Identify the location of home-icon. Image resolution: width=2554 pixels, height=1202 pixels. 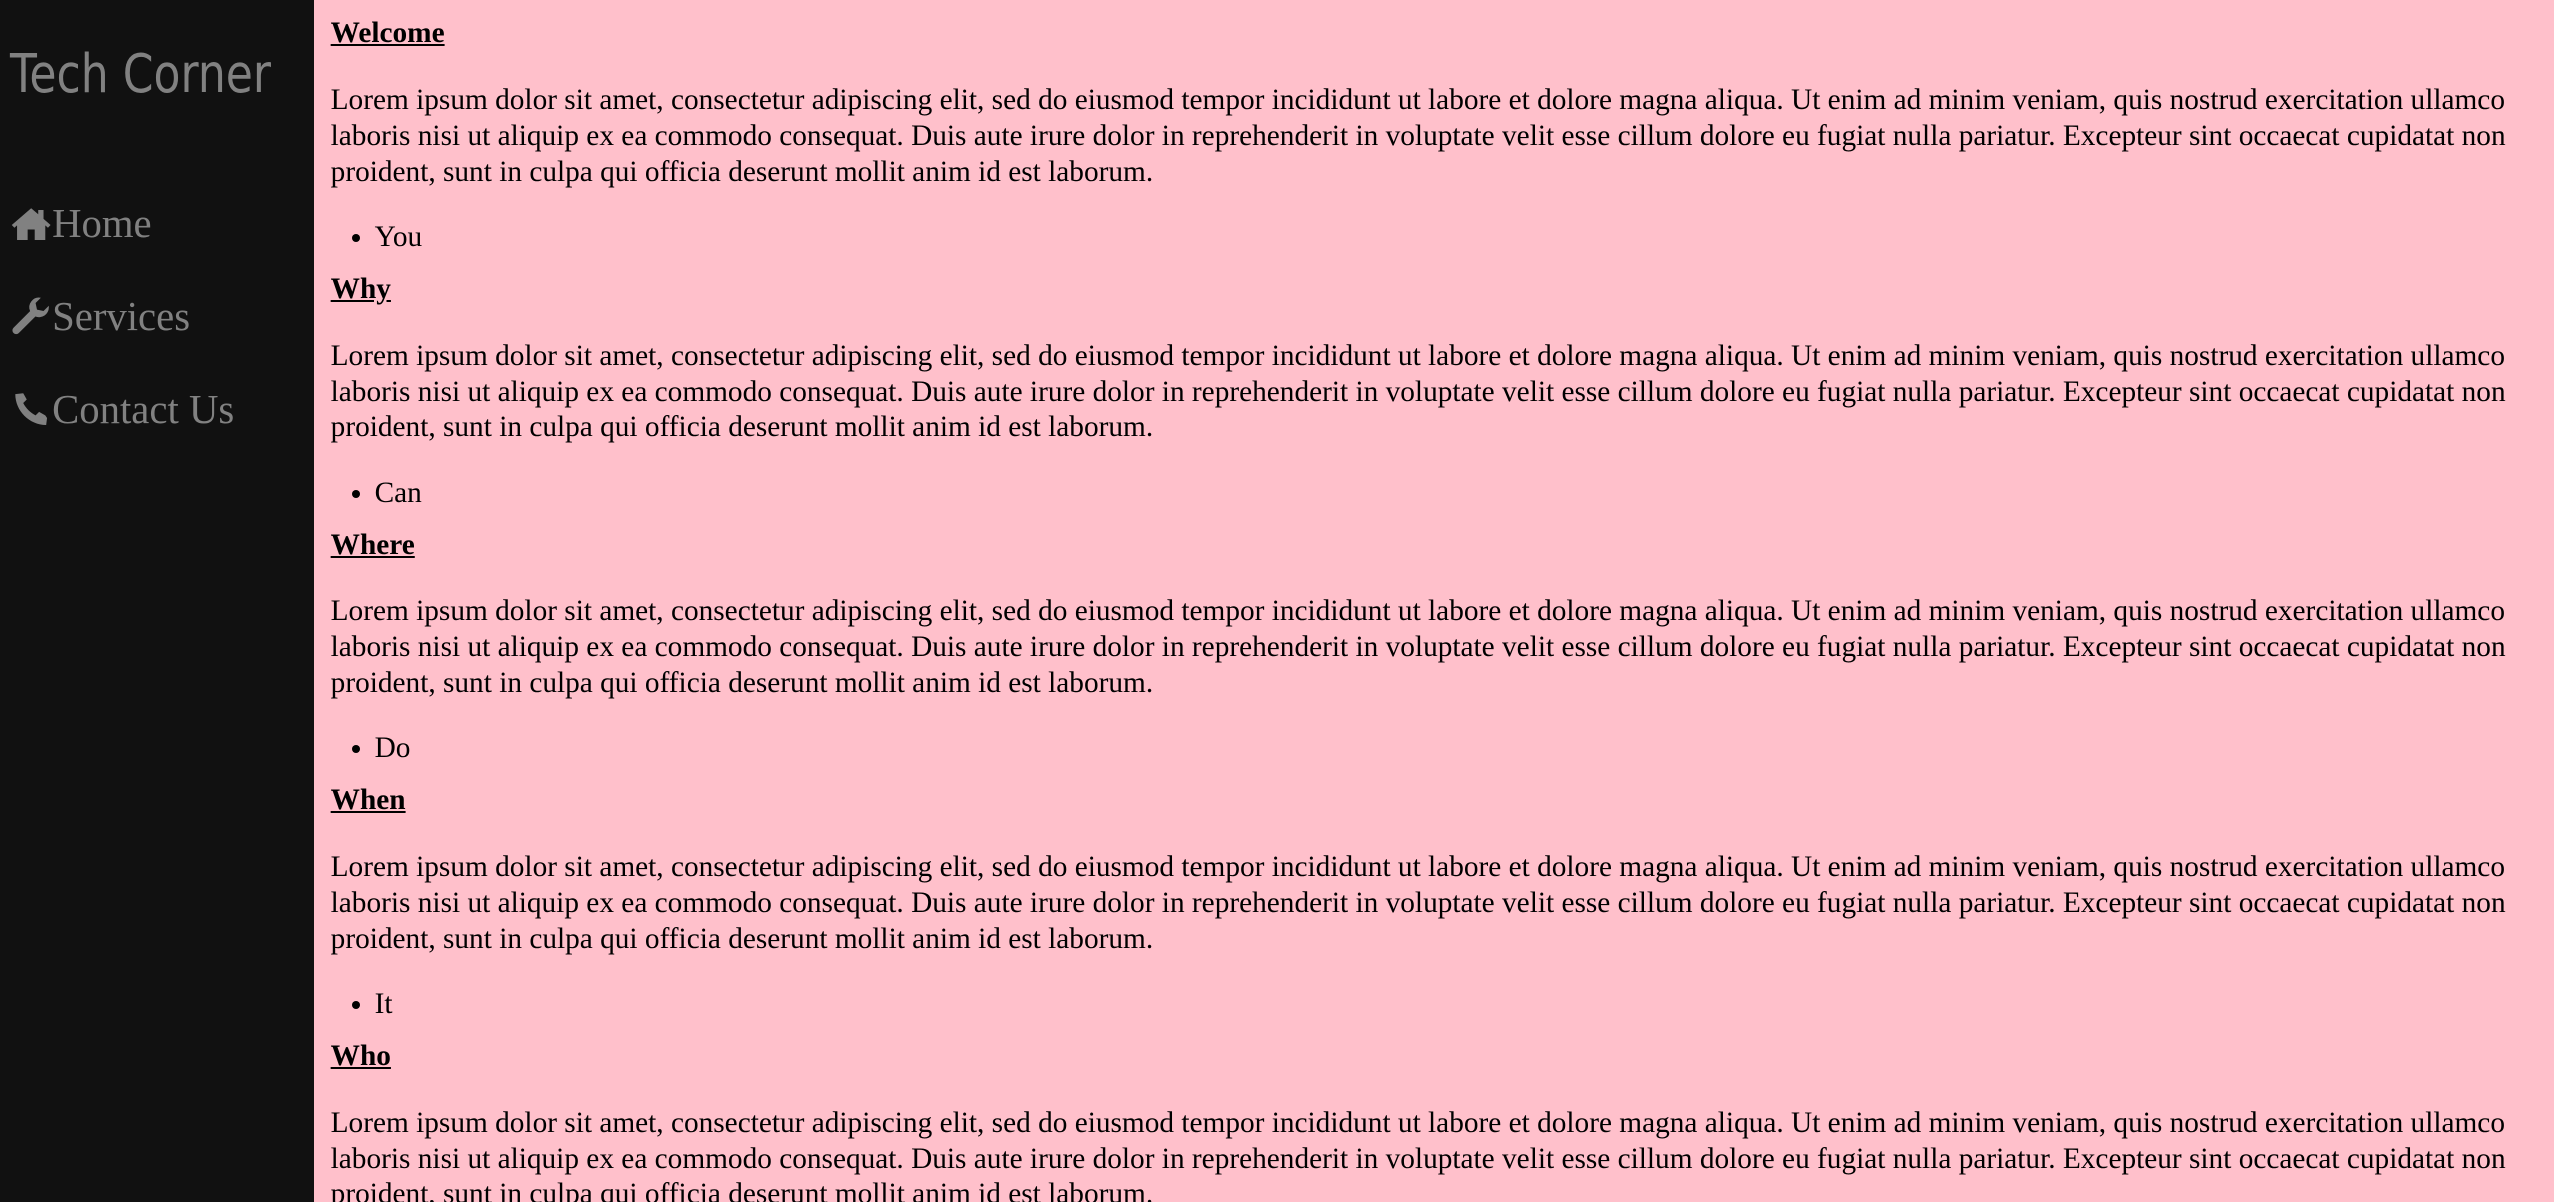
(31, 223).